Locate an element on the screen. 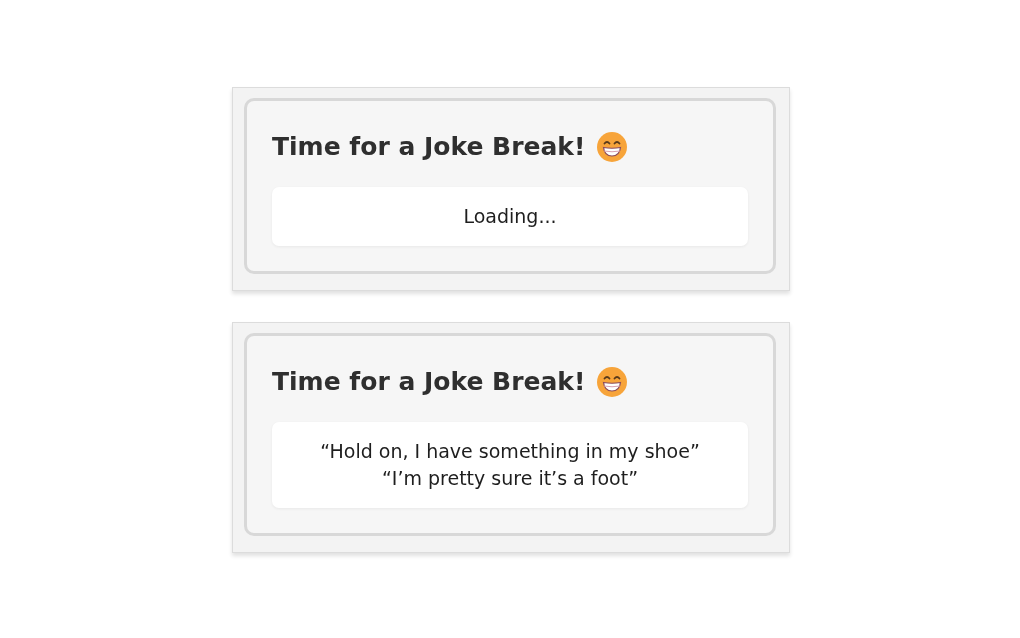  joke-text: “Hold on, I have something in my shoe” is located at coordinates (510, 451).